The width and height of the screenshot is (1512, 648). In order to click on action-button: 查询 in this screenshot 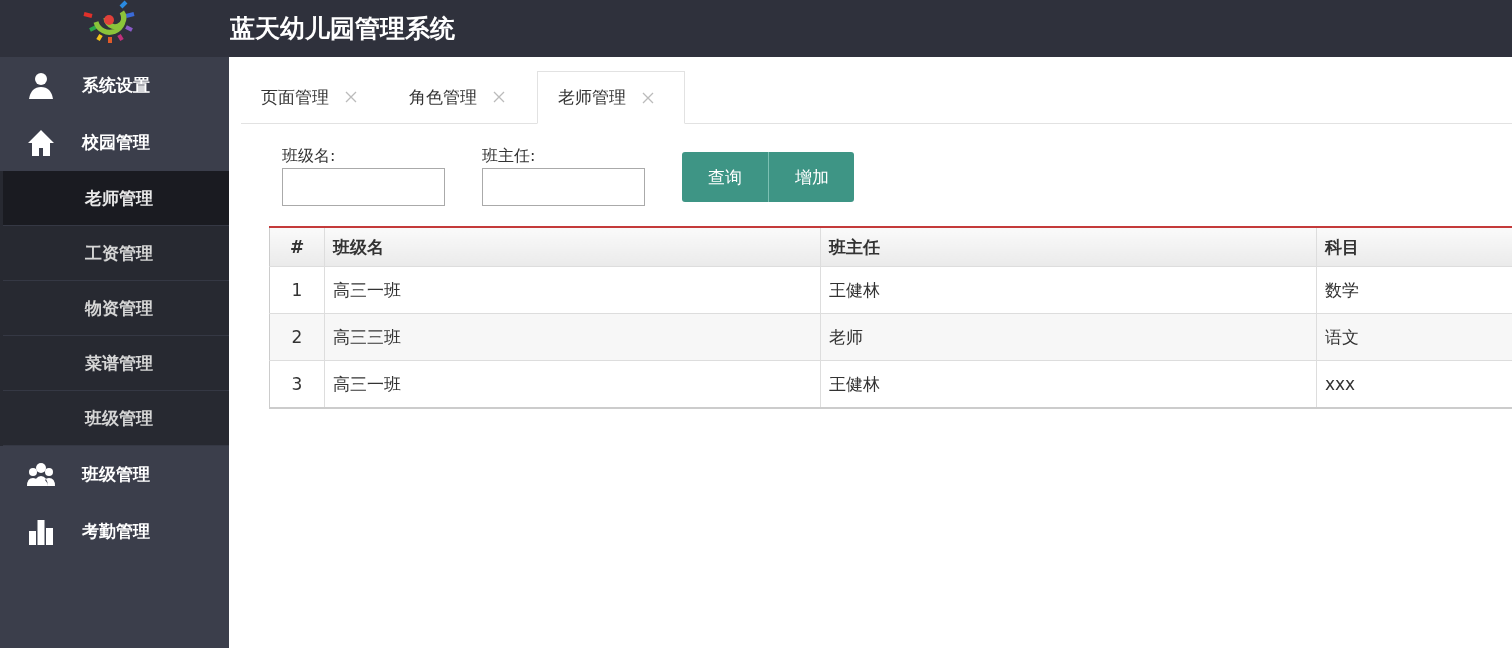, I will do `click(725, 177)`.